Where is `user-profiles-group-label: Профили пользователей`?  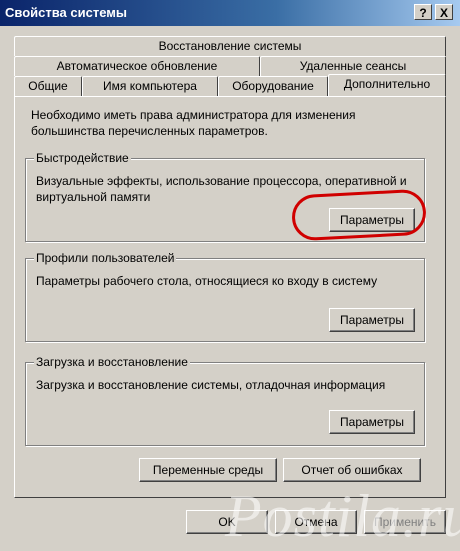
user-profiles-group-label: Профили пользователей is located at coordinates (105, 258).